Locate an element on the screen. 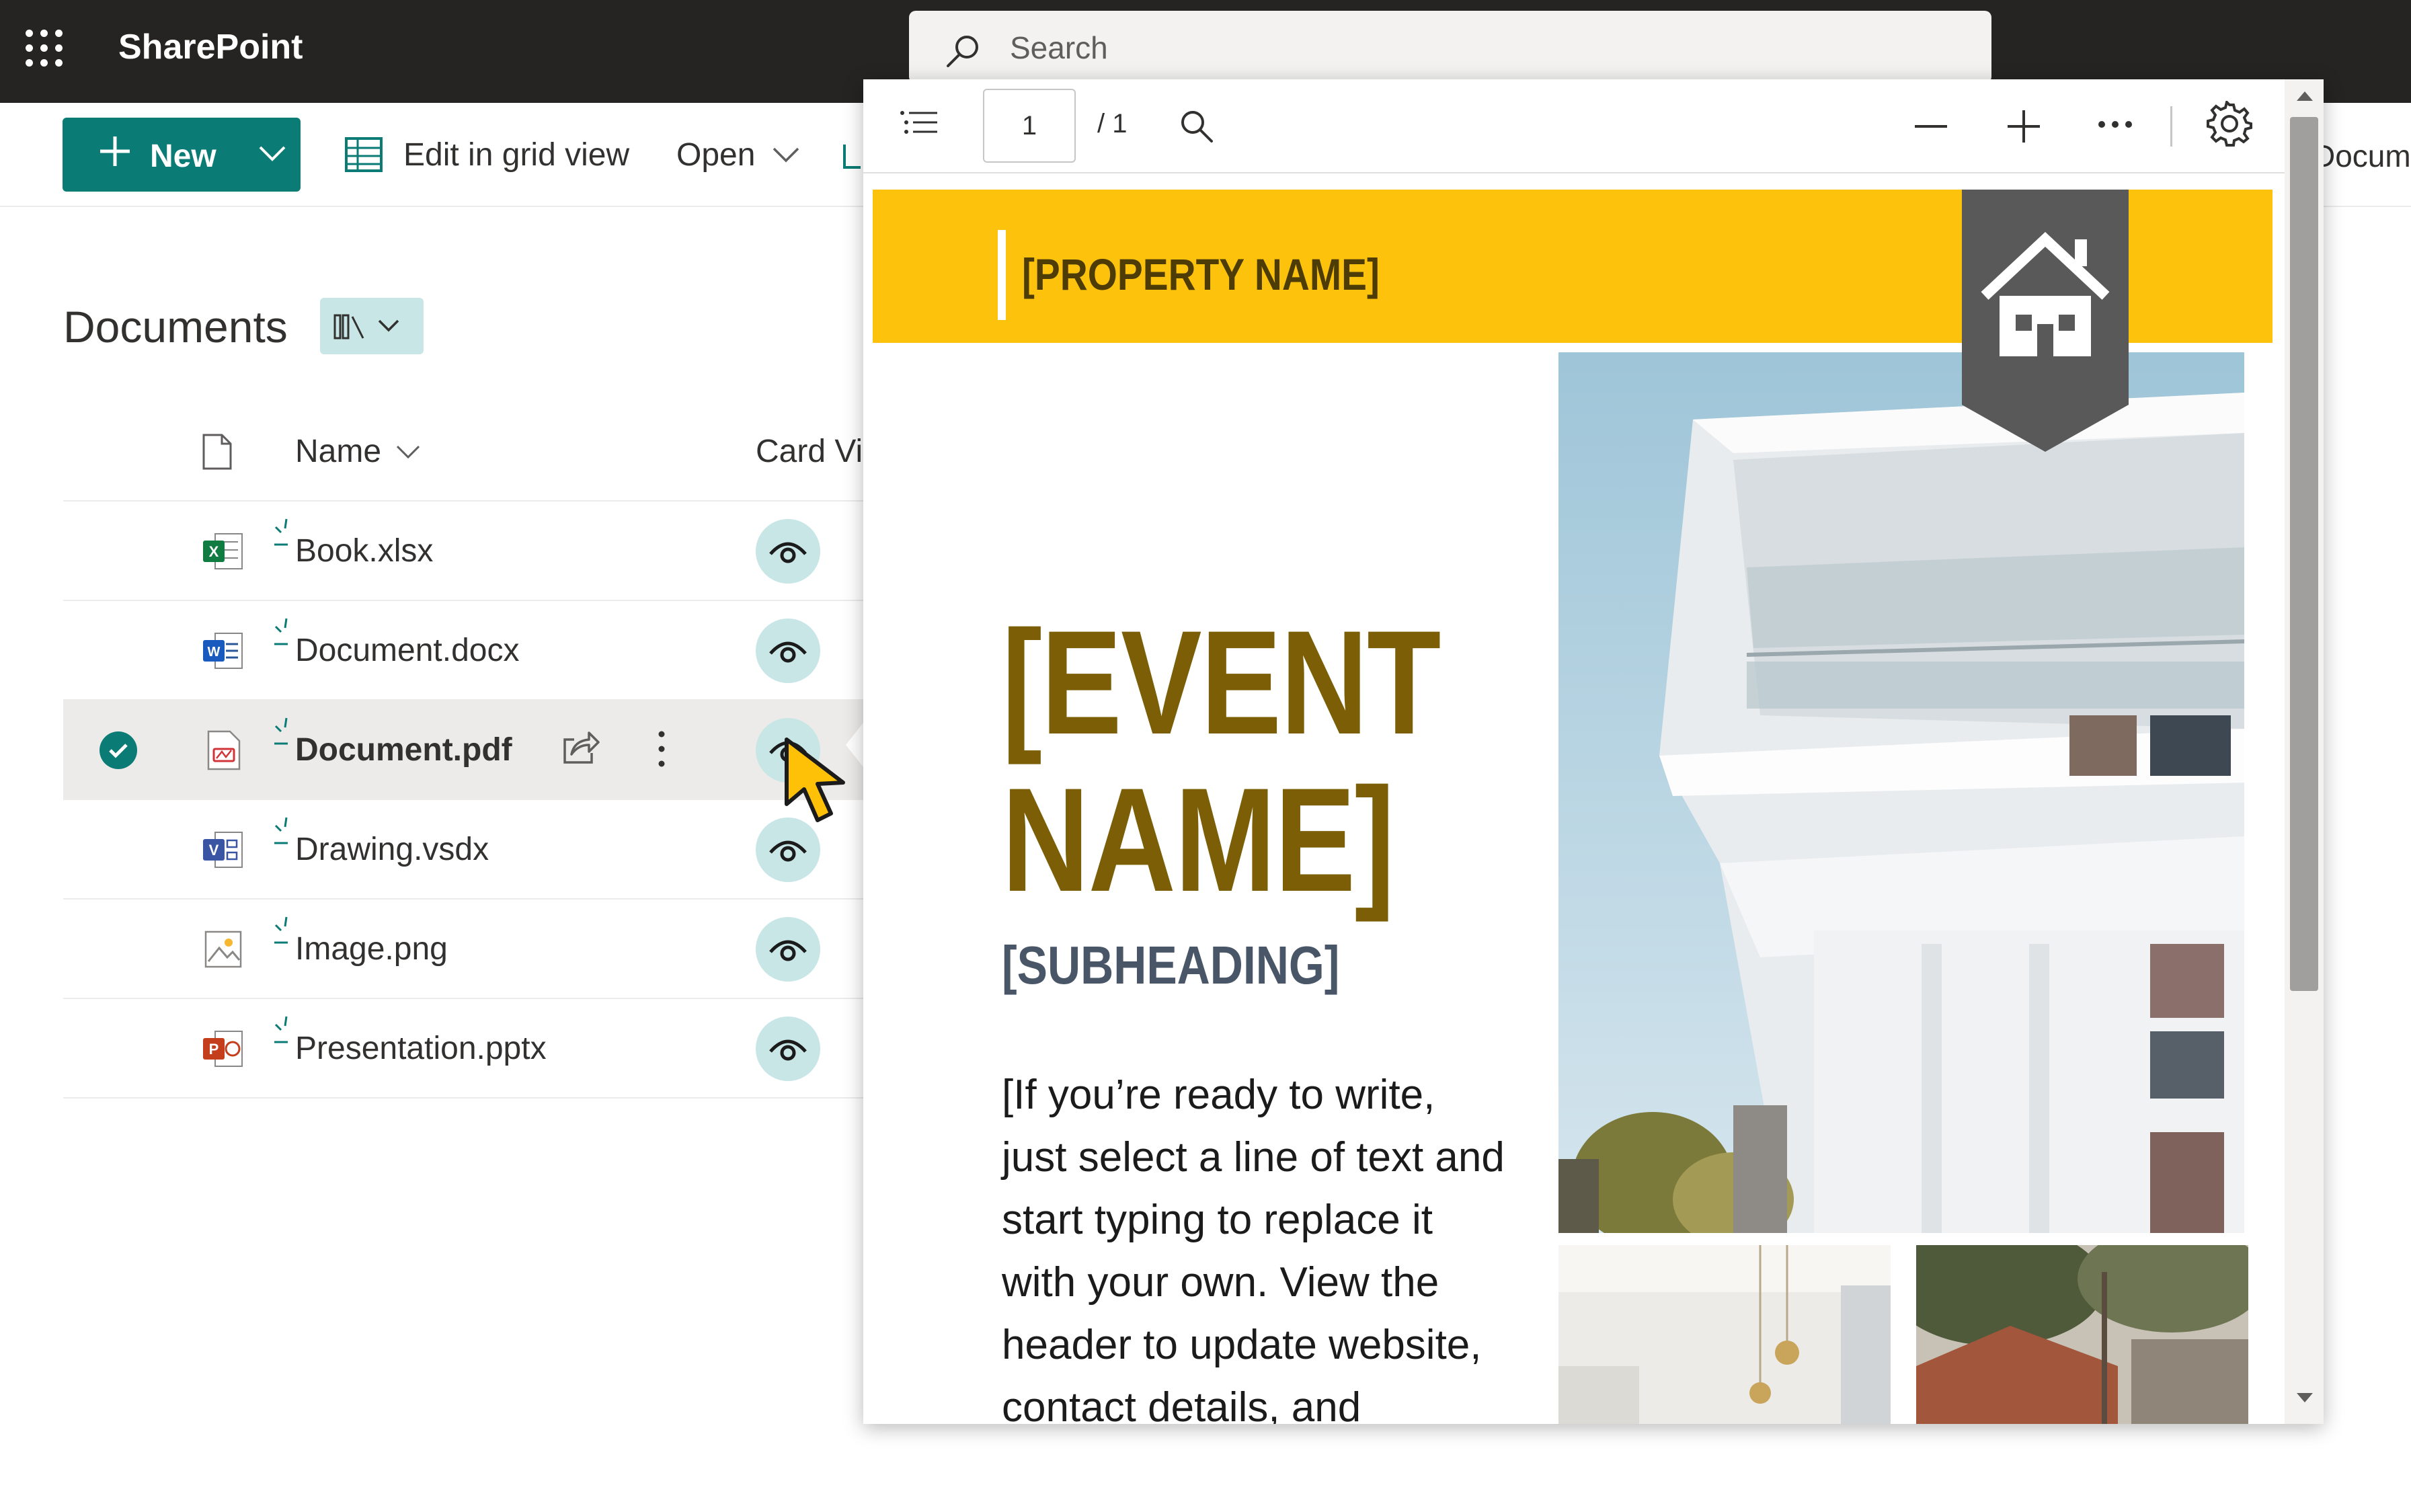 The image size is (2411, 1512). subheading: [SUBHEADING] is located at coordinates (1171, 965).